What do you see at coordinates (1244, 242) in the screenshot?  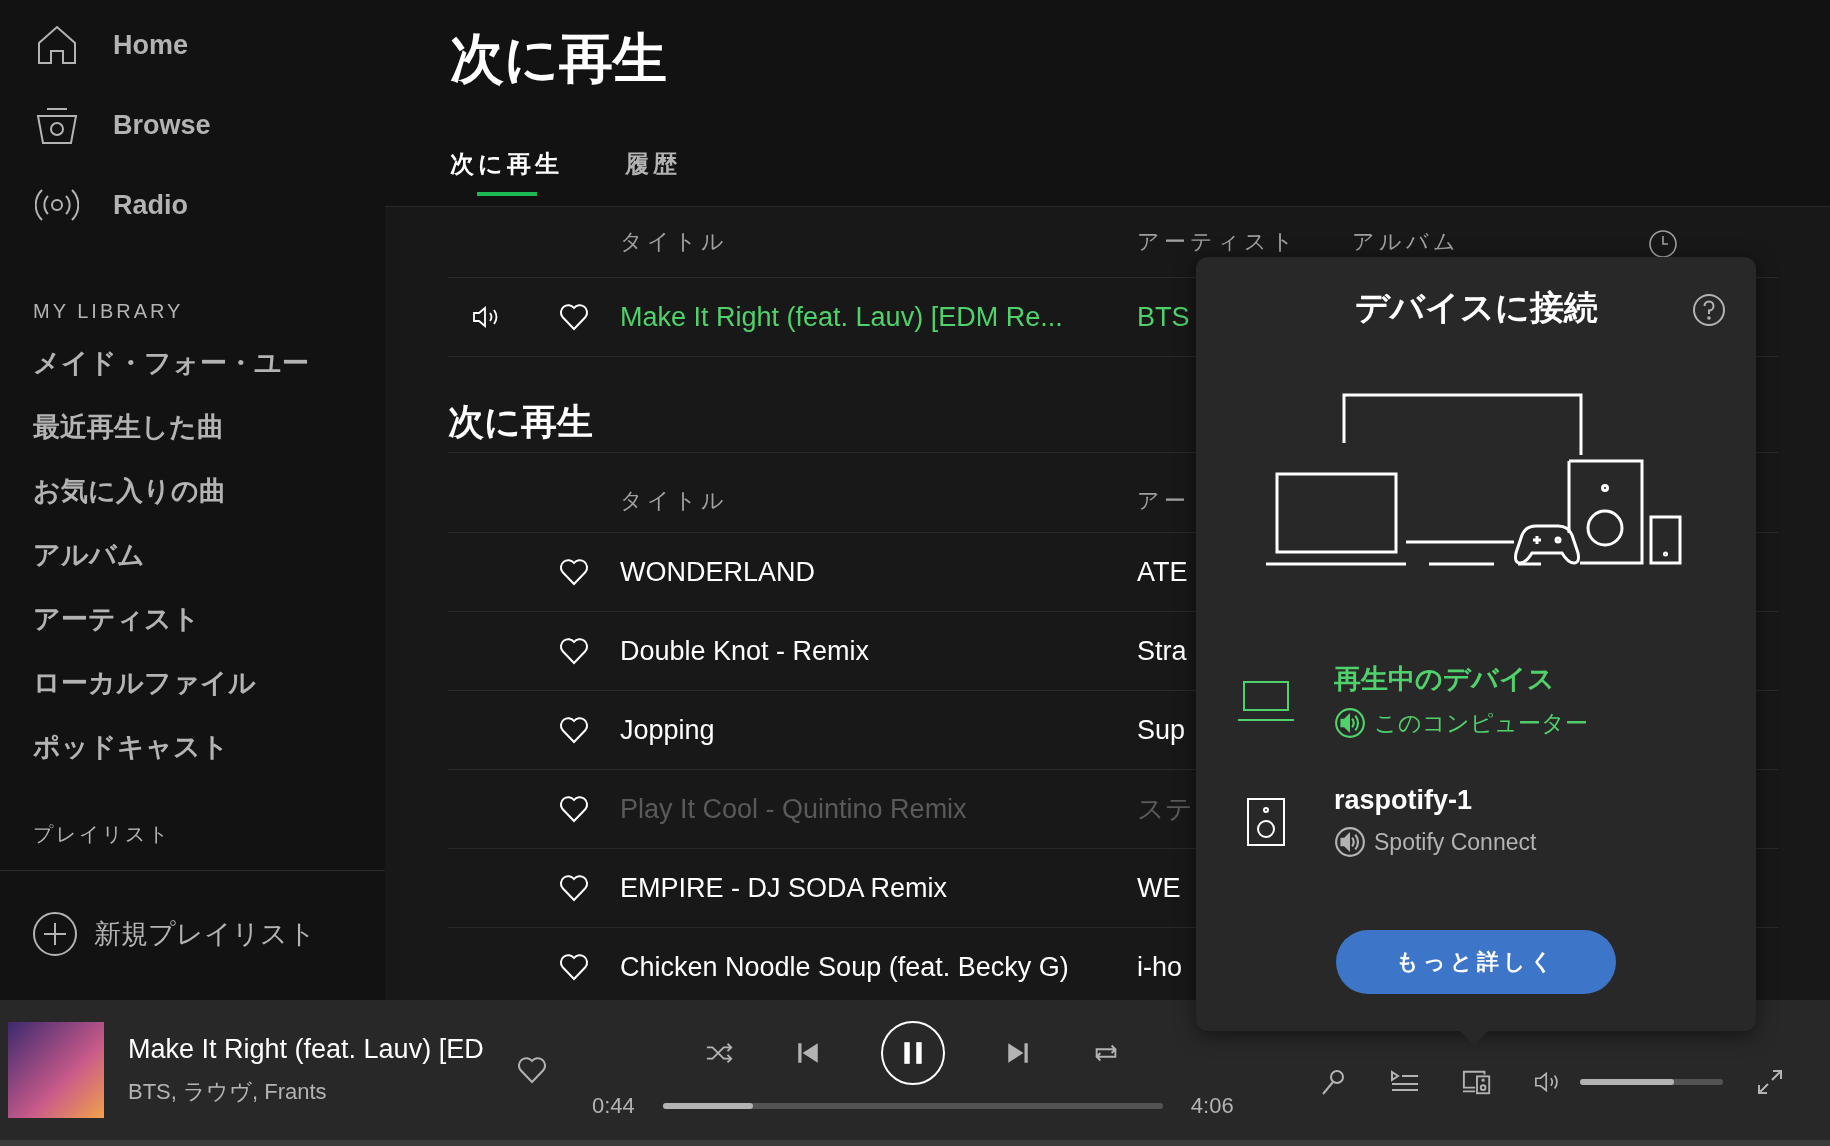 I see `column-header: アーティスト` at bounding box center [1244, 242].